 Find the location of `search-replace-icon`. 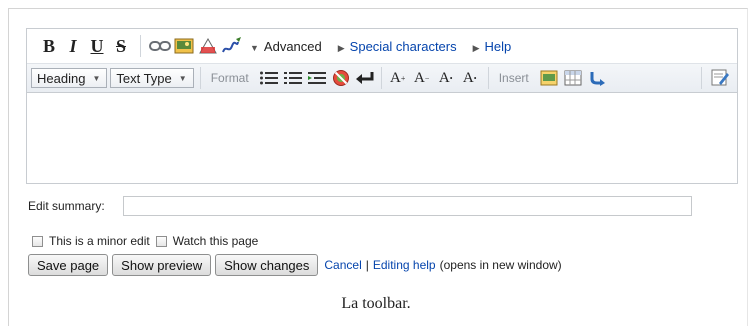

search-replace-icon is located at coordinates (720, 78).